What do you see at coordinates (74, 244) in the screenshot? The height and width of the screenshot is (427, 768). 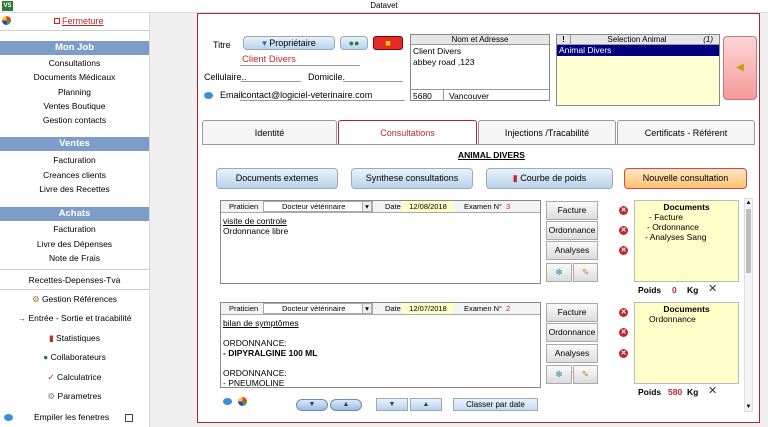 I see `nav-livre-depenses: Livre des Dépenses` at bounding box center [74, 244].